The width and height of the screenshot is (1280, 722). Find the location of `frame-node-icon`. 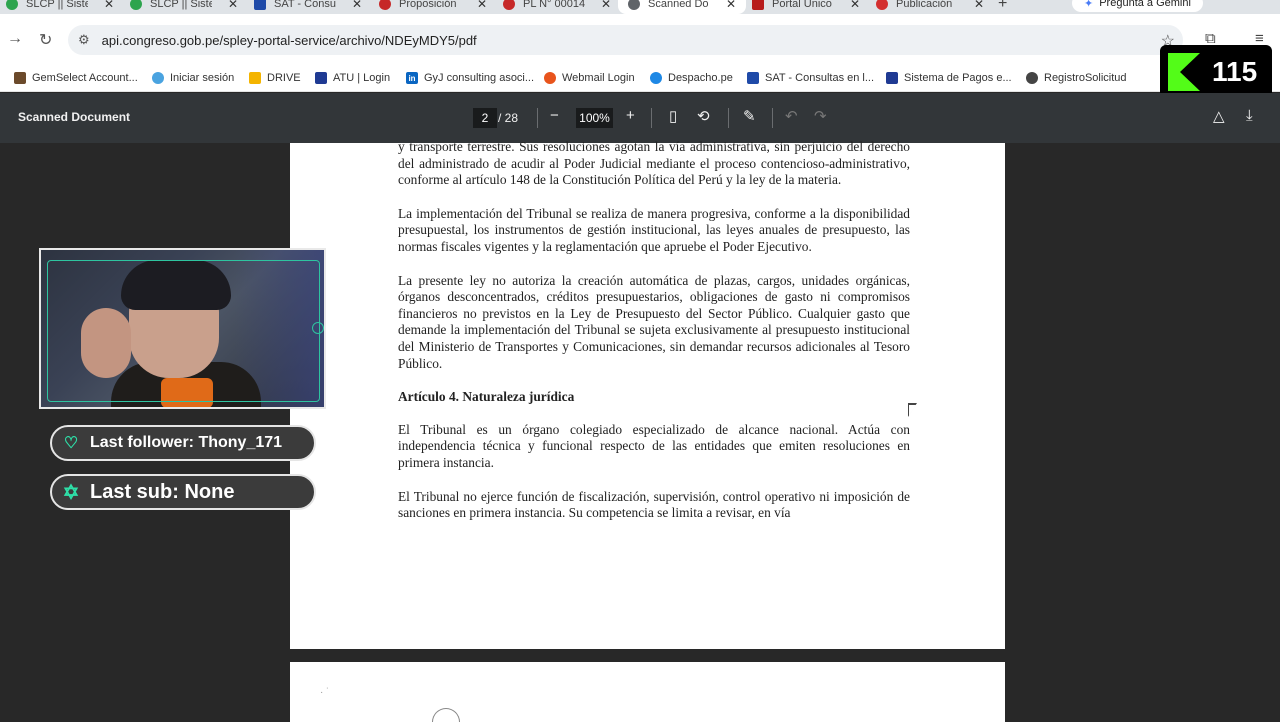

frame-node-icon is located at coordinates (318, 328).